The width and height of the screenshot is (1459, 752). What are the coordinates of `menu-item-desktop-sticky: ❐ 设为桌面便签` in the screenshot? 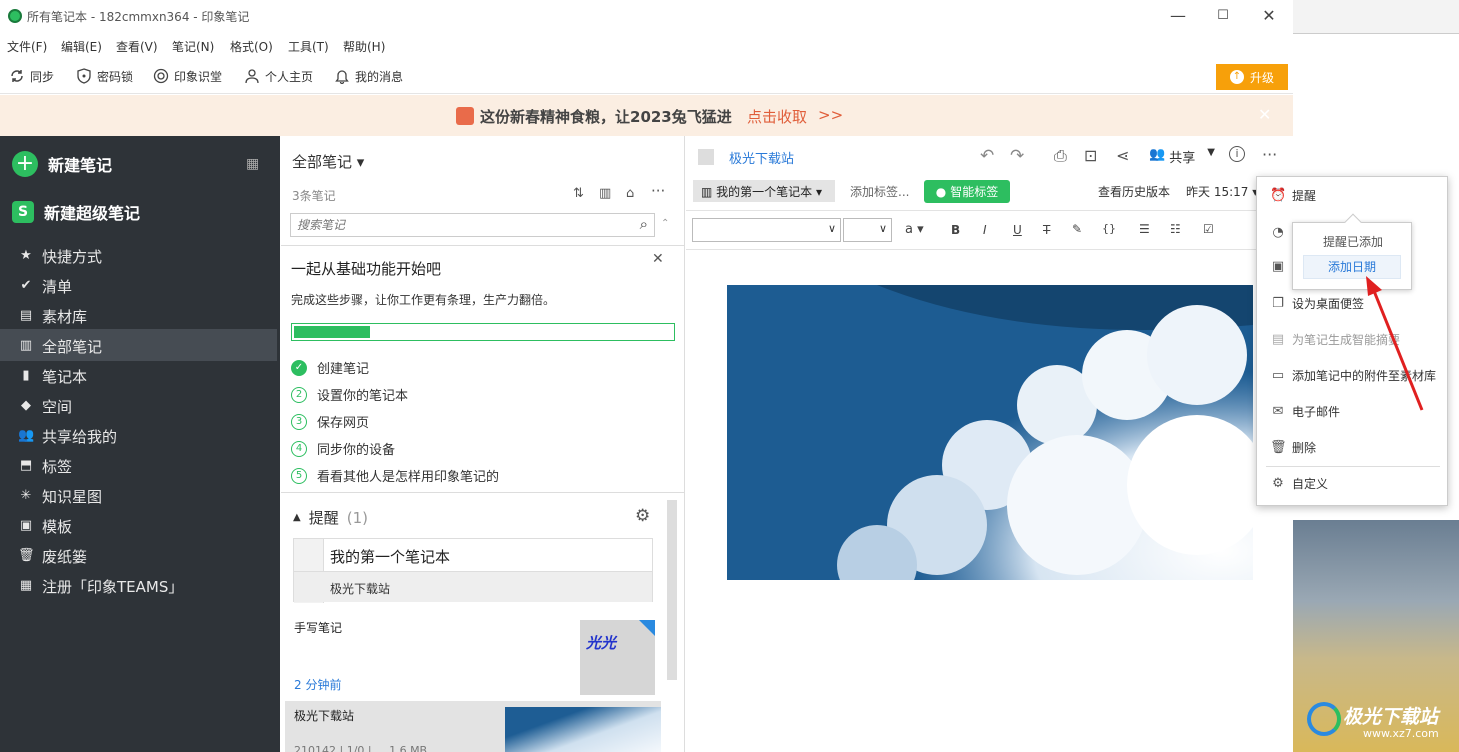 It's located at (1317, 303).